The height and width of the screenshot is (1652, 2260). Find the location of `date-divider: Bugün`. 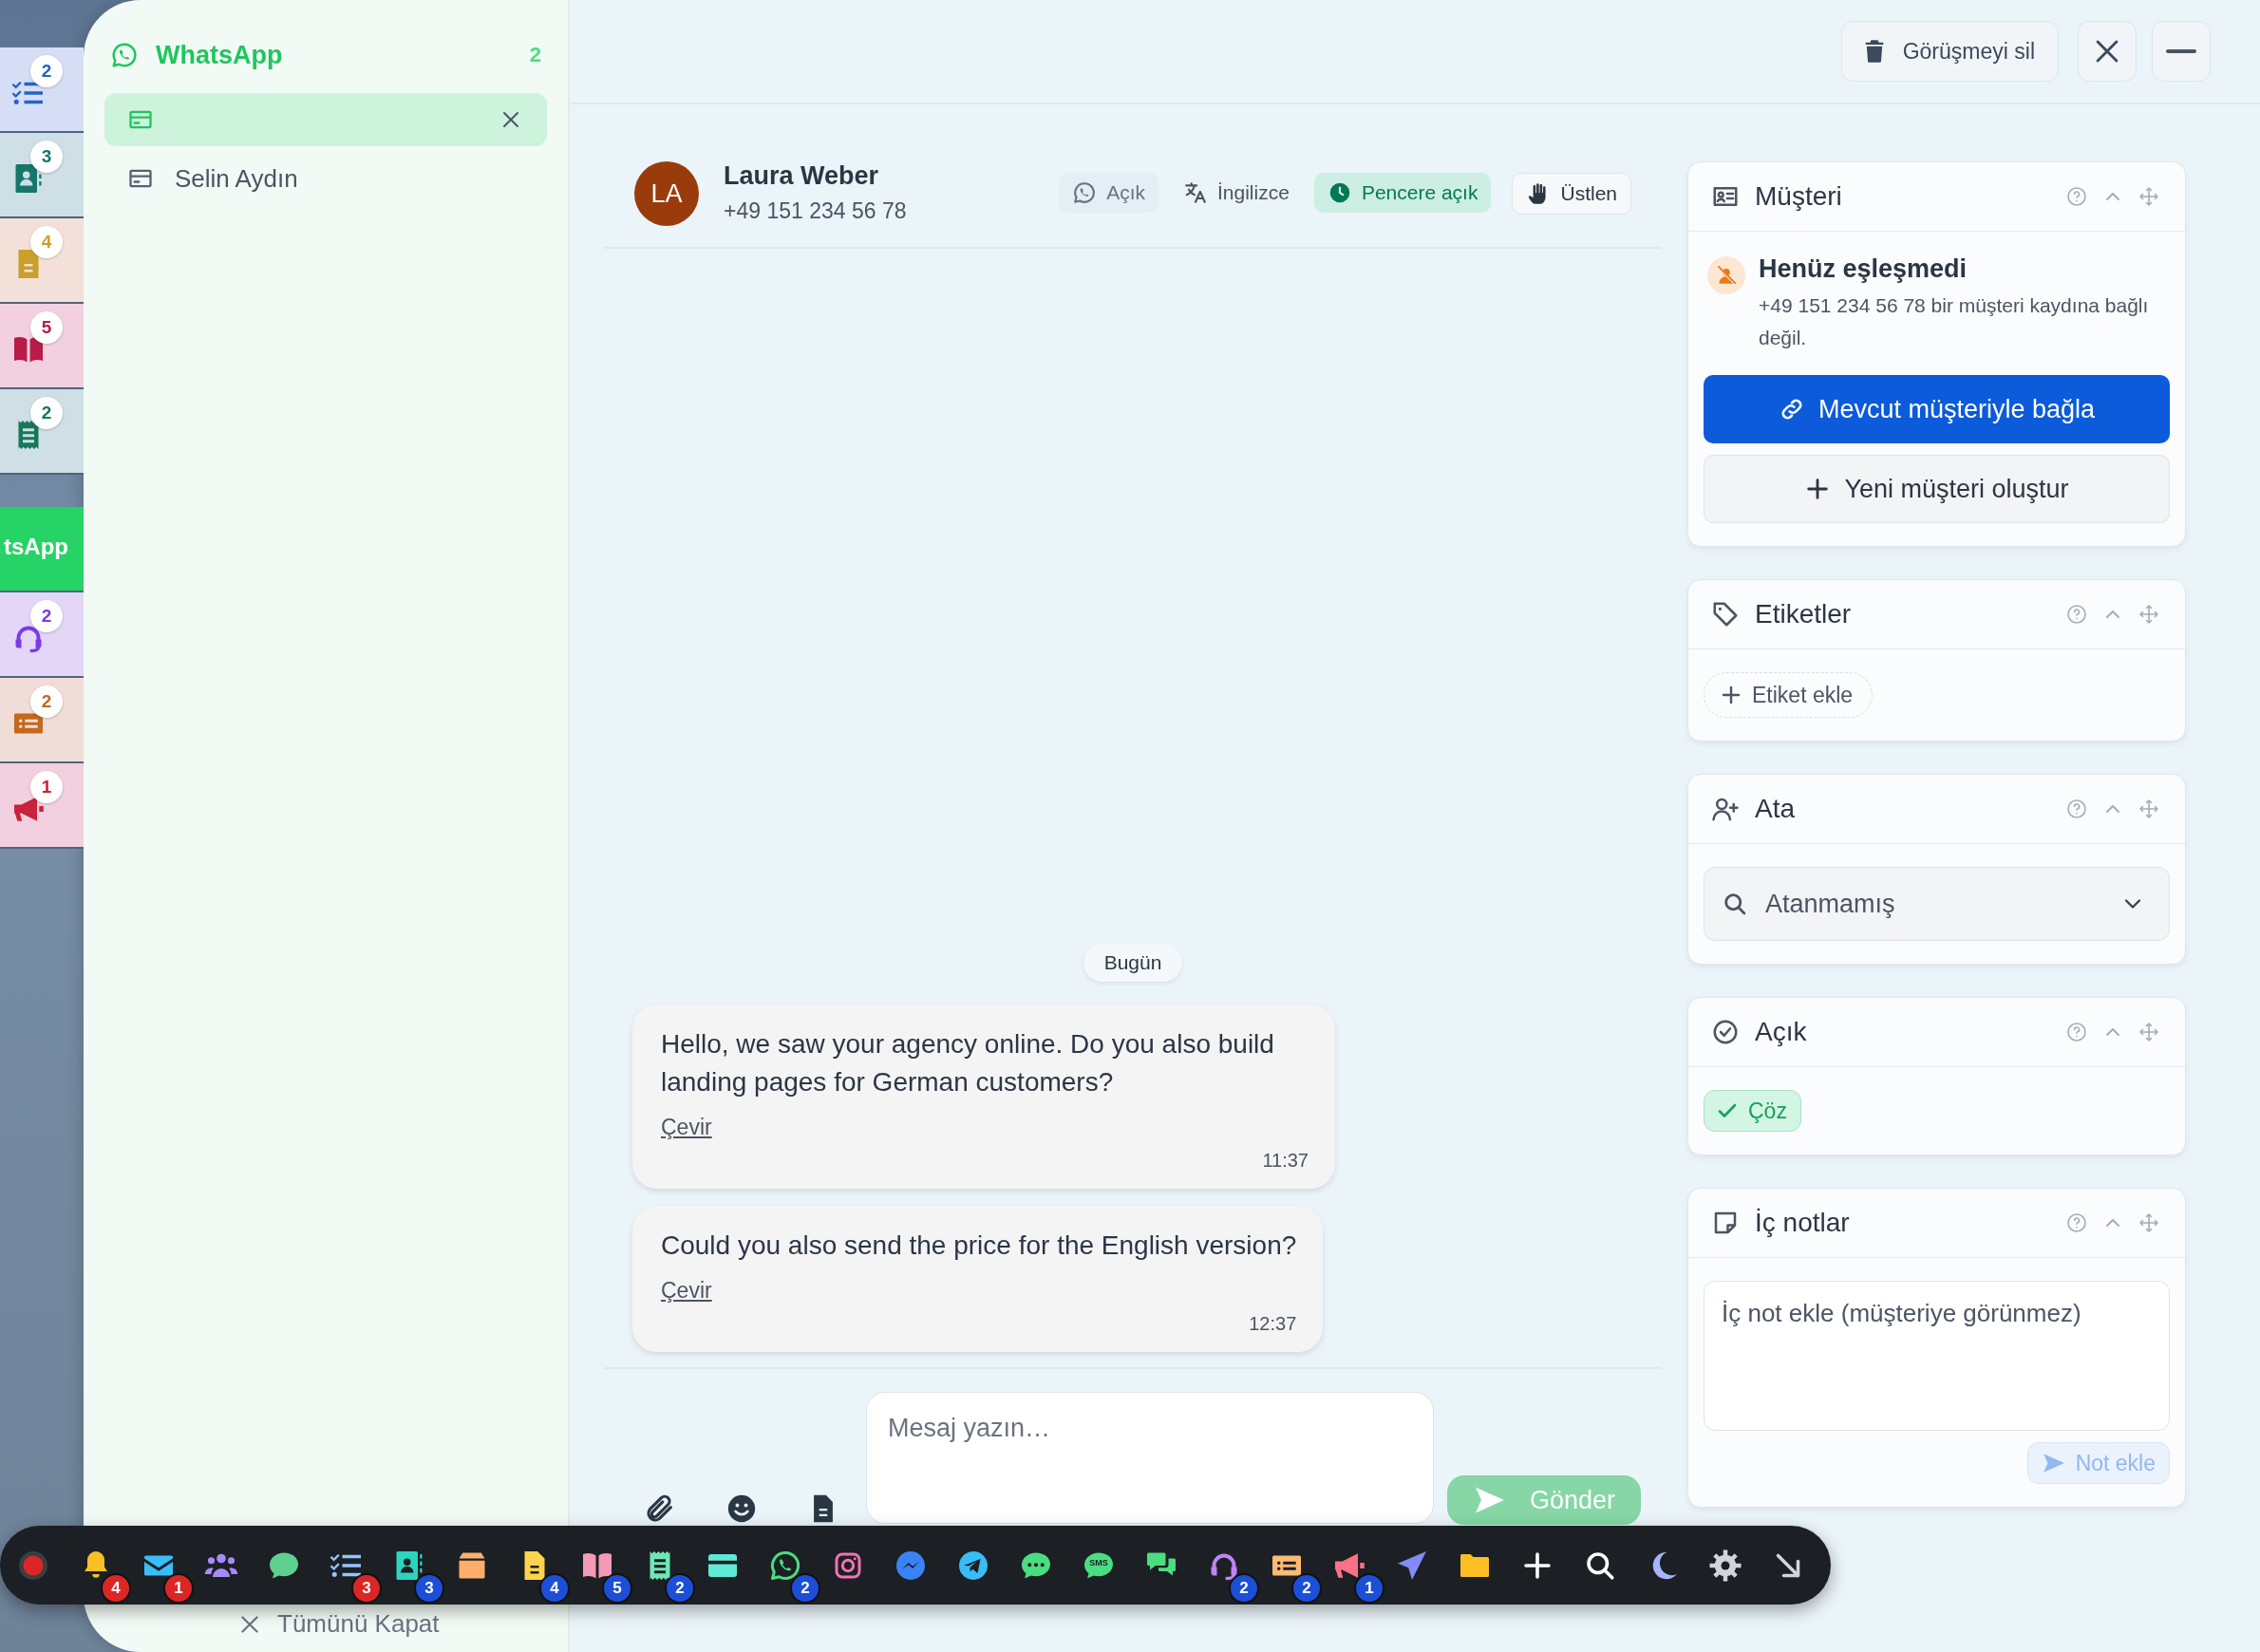

date-divider: Bugün is located at coordinates (1133, 963).